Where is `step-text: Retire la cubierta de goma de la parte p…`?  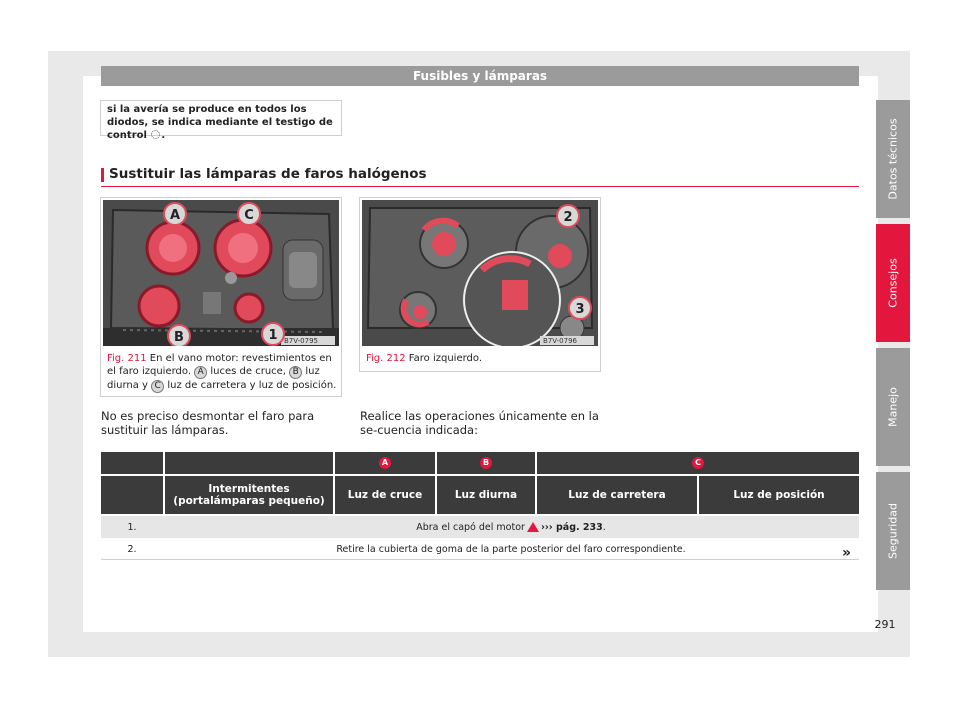
step-text: Retire la cubierta de goma de la parte p… is located at coordinates (511, 549).